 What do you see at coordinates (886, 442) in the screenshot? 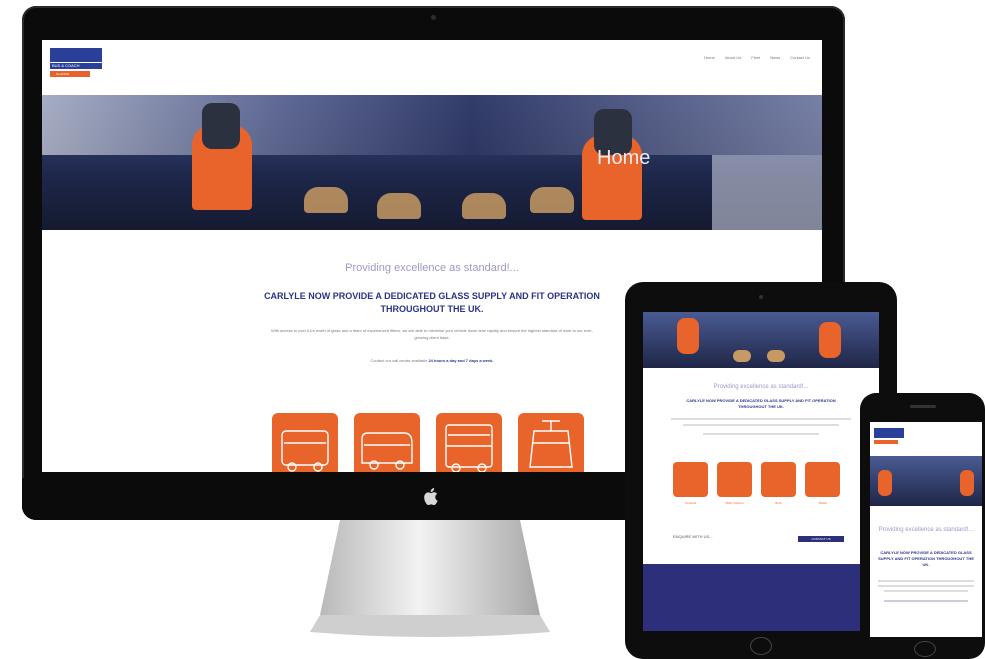
I see `phone-logo-tagline` at bounding box center [886, 442].